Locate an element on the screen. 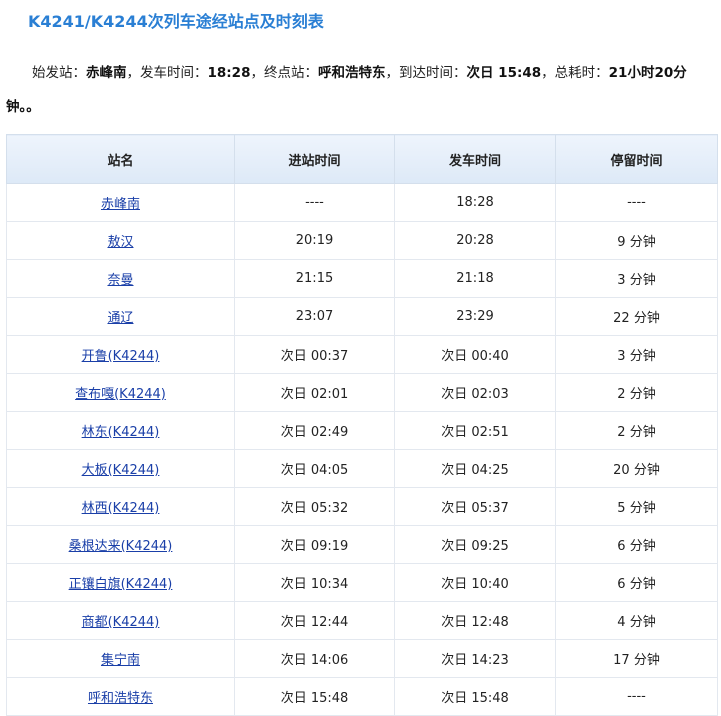  station-cell: 桑根达来(K4244) is located at coordinates (120, 544).